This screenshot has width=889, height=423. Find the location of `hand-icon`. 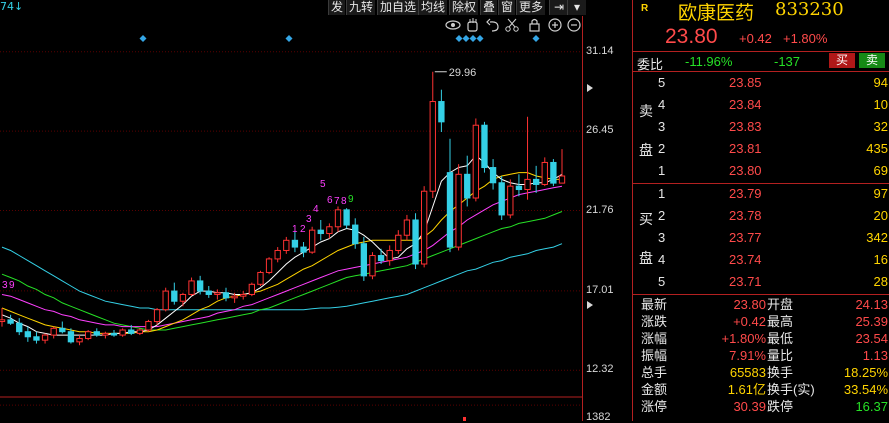

hand-icon is located at coordinates (472, 25).